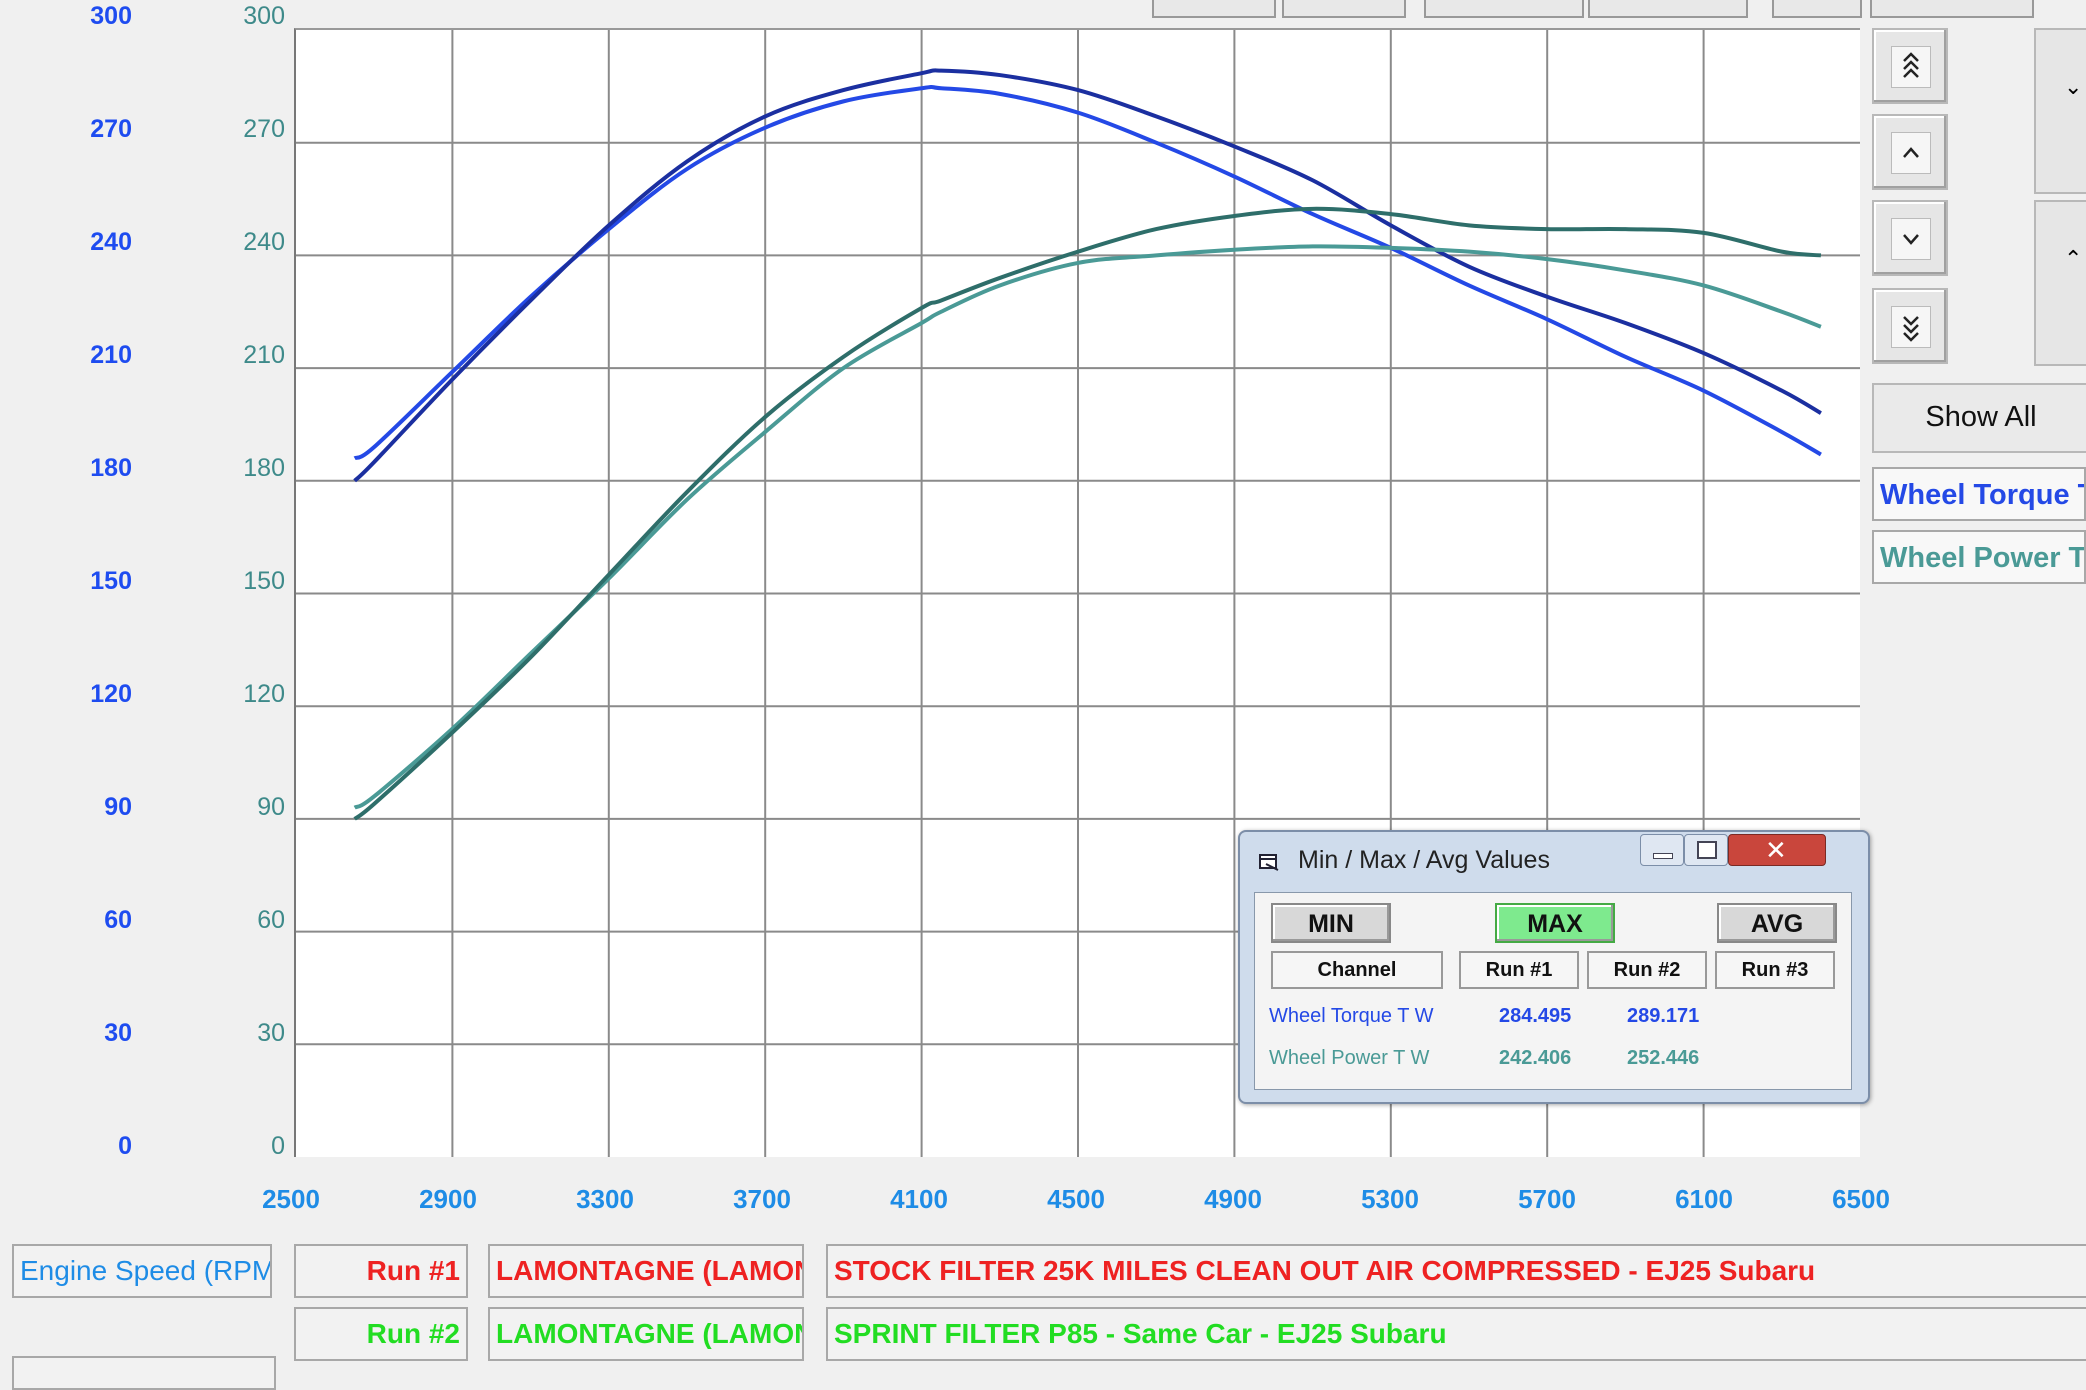 The image size is (2086, 1390). What do you see at coordinates (646, 1334) in the screenshot?
I see `run2-owner: LAMONTAGNE (LAMONTAGNE)` at bounding box center [646, 1334].